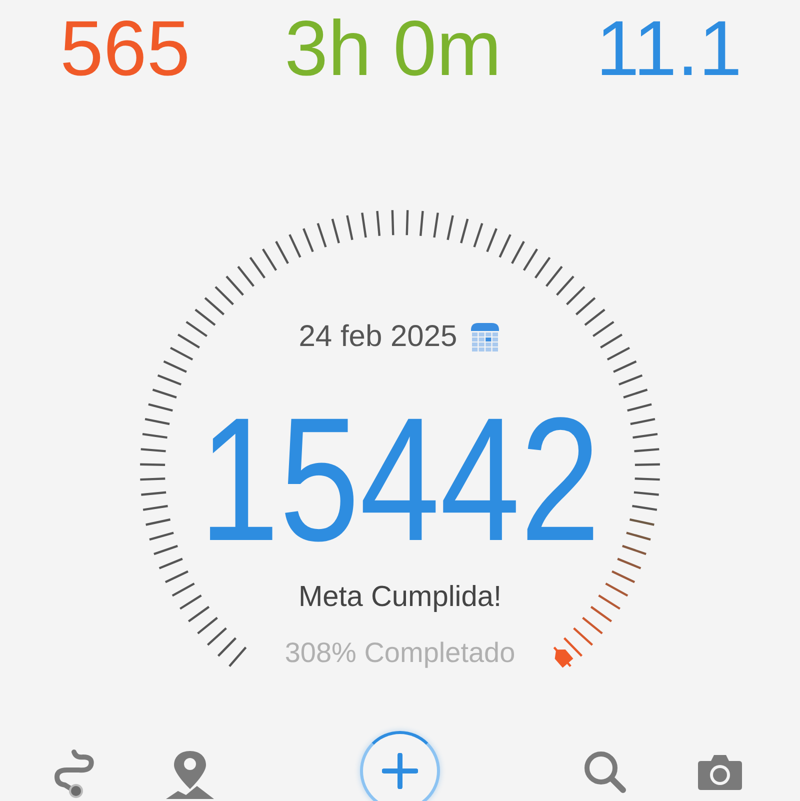 The width and height of the screenshot is (800, 801). Describe the element at coordinates (485, 337) in the screenshot. I see `calendar-icon` at that location.